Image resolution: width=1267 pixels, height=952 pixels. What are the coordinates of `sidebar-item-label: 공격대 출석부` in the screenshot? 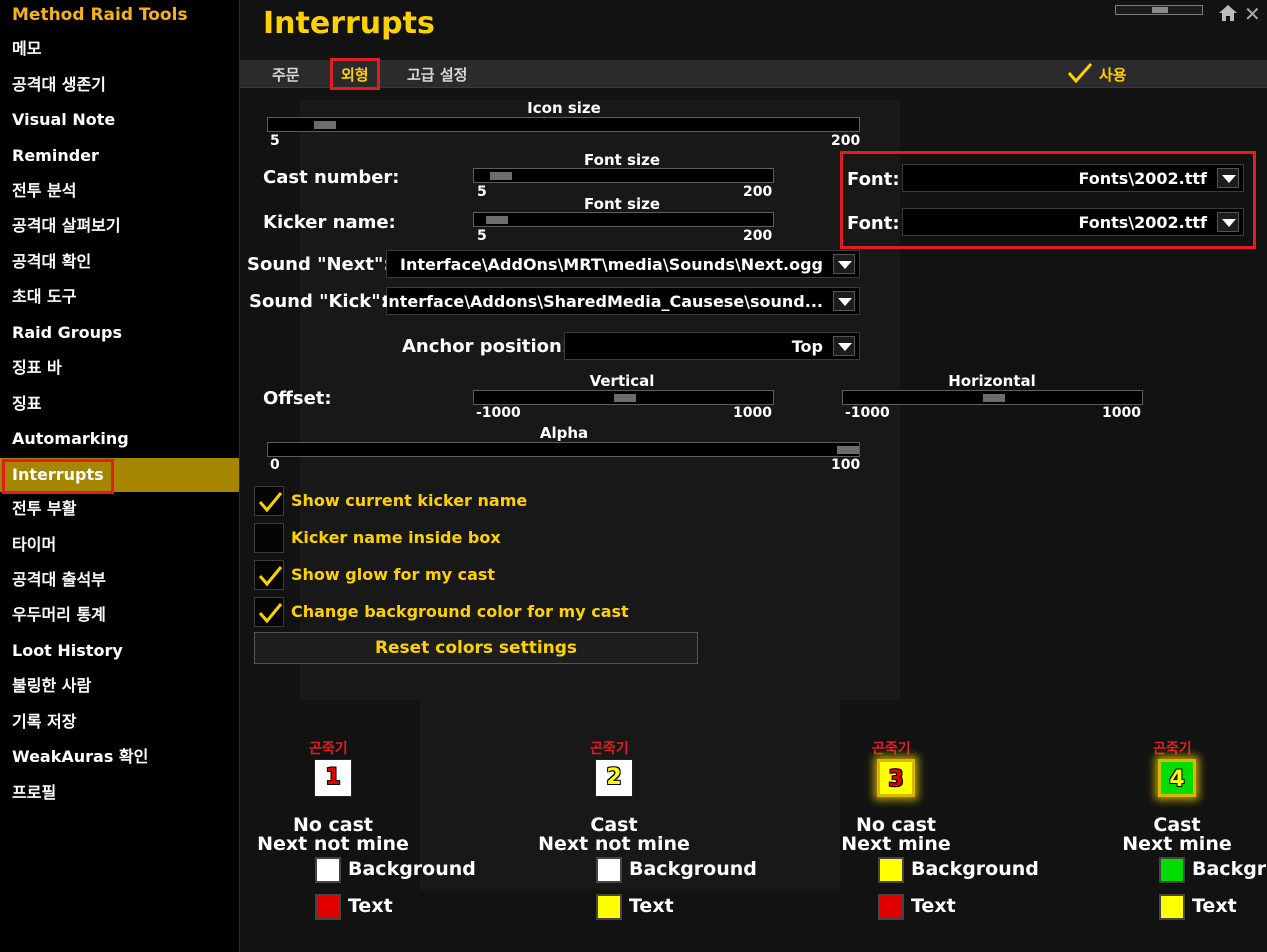 It's located at (59, 579).